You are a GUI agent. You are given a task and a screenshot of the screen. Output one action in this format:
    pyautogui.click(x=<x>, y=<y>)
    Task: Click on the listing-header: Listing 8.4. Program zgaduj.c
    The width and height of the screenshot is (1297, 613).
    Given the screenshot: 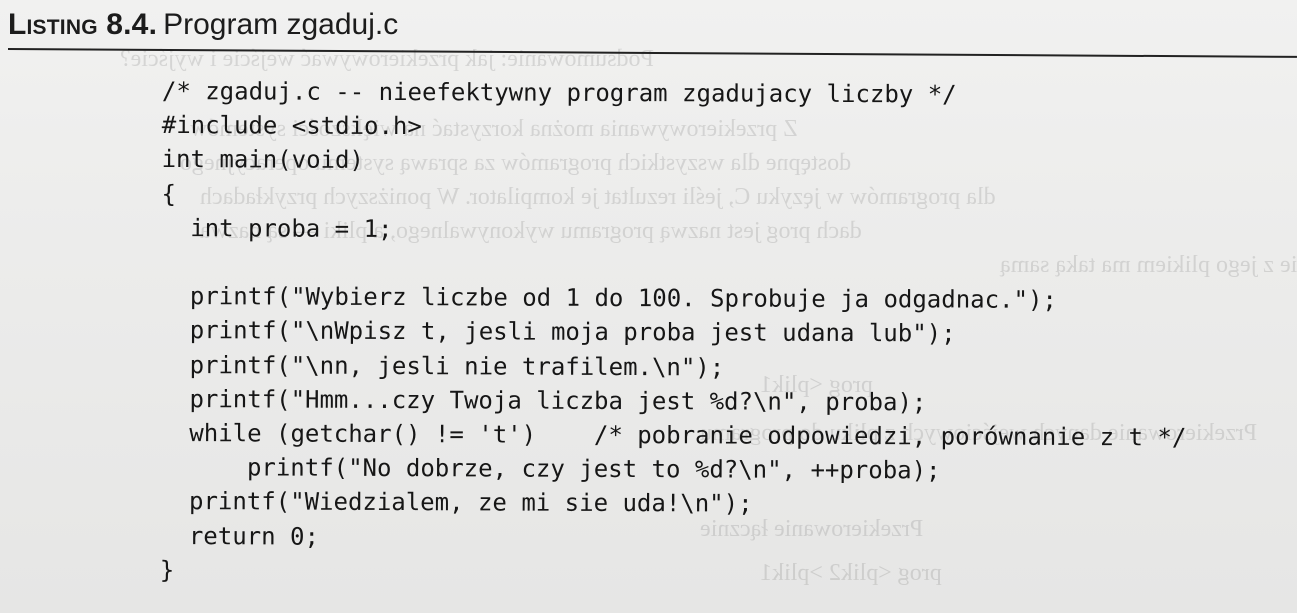 What is the action you would take?
    pyautogui.click(x=203, y=25)
    